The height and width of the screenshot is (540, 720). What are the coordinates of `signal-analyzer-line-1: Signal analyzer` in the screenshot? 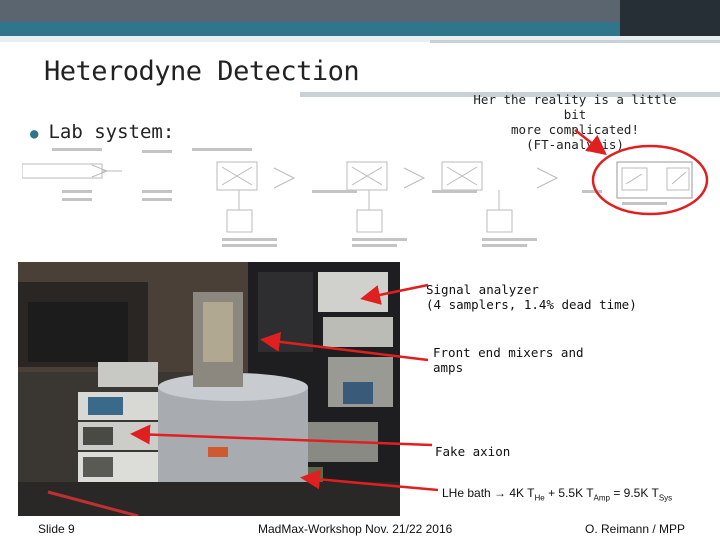 It's located at (482, 289).